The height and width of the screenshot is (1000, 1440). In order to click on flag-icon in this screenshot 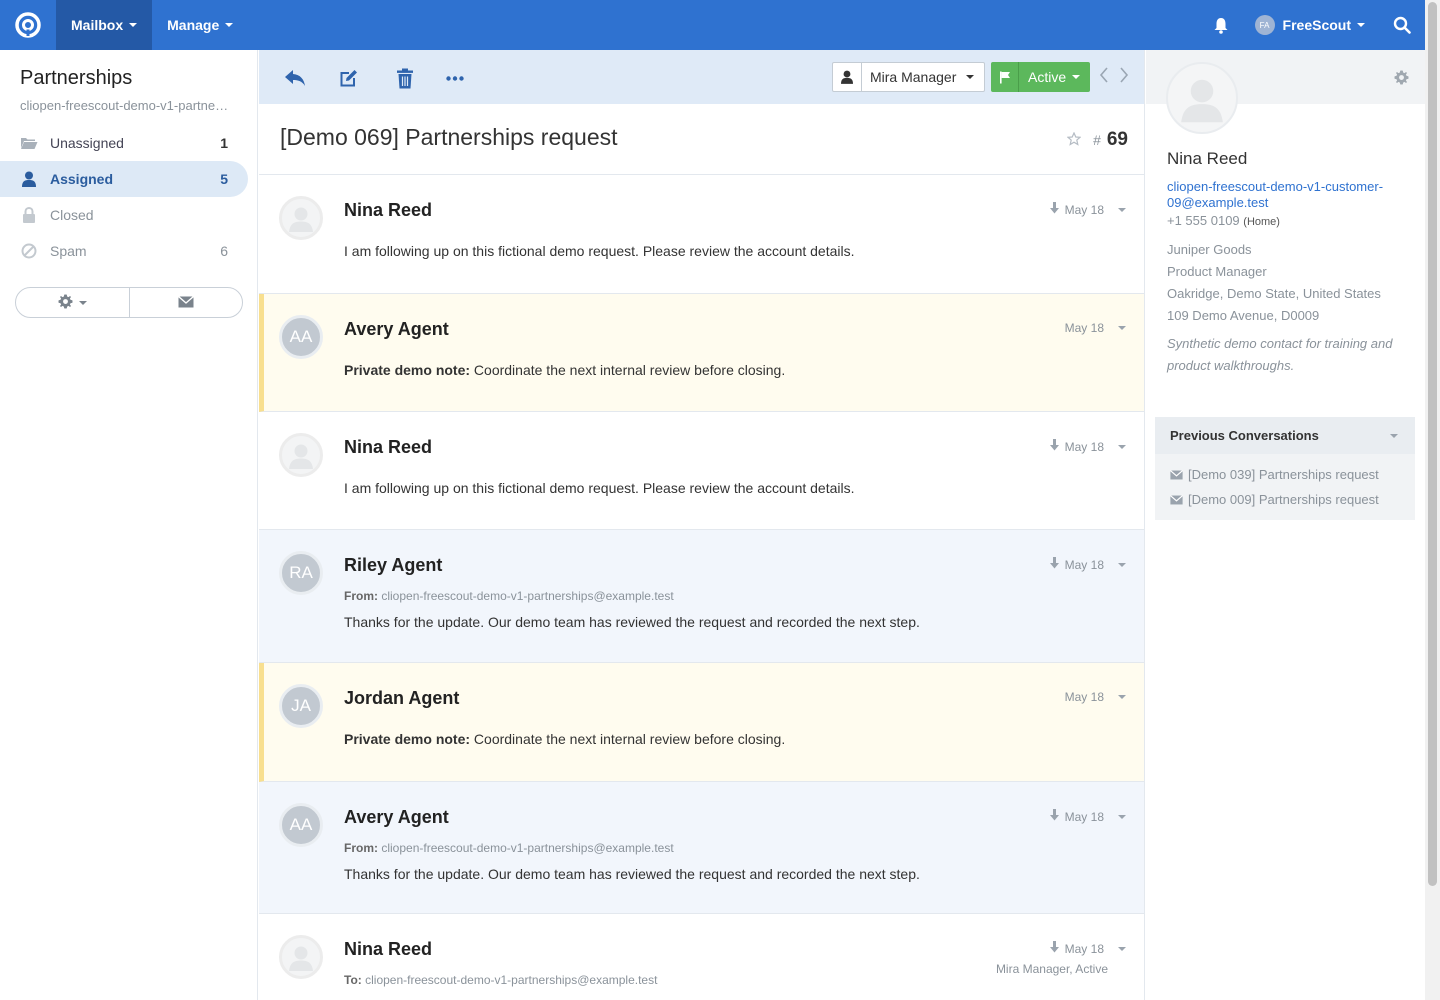, I will do `click(1005, 77)`.